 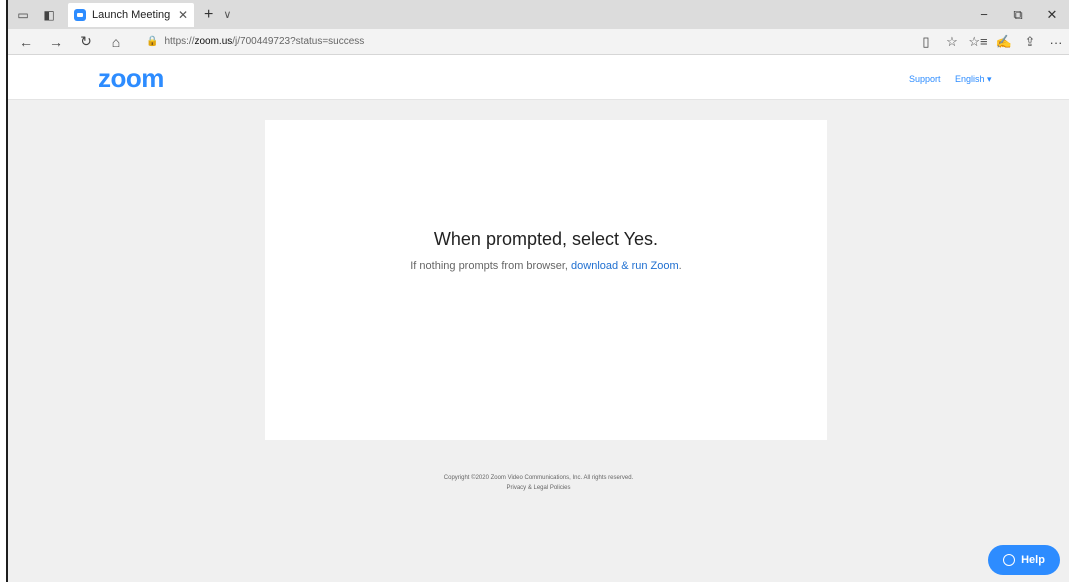 What do you see at coordinates (179, 41) in the screenshot?
I see `url-prefix: https://` at bounding box center [179, 41].